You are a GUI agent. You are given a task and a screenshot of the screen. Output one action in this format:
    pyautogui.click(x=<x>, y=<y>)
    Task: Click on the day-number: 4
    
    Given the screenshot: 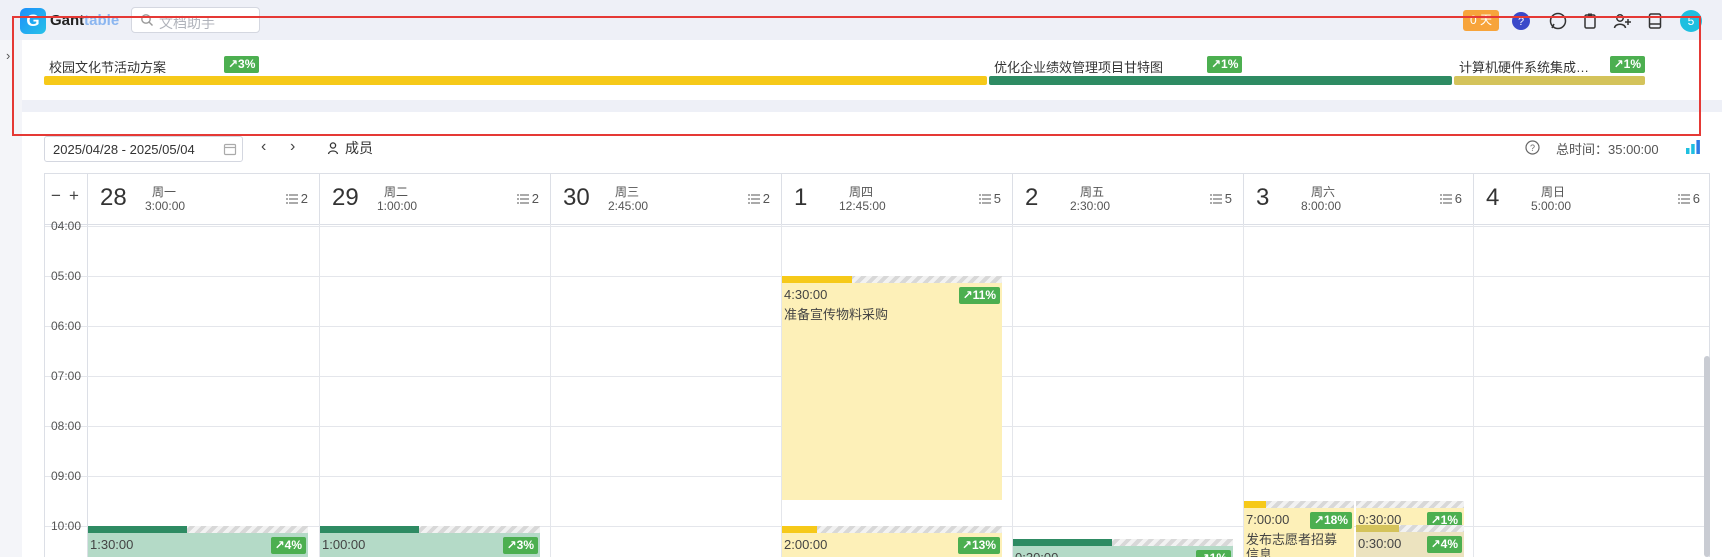 What is the action you would take?
    pyautogui.click(x=1493, y=197)
    